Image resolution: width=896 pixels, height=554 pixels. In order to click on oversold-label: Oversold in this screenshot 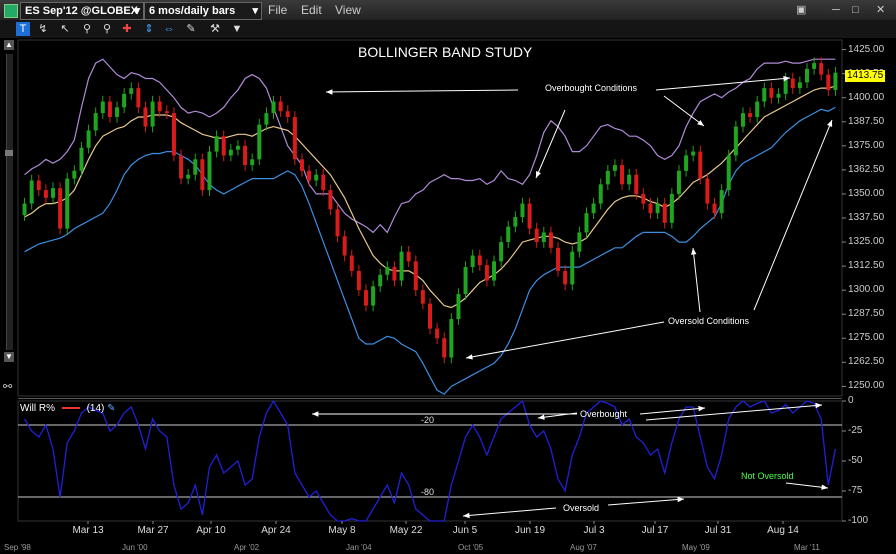, I will do `click(581, 508)`.